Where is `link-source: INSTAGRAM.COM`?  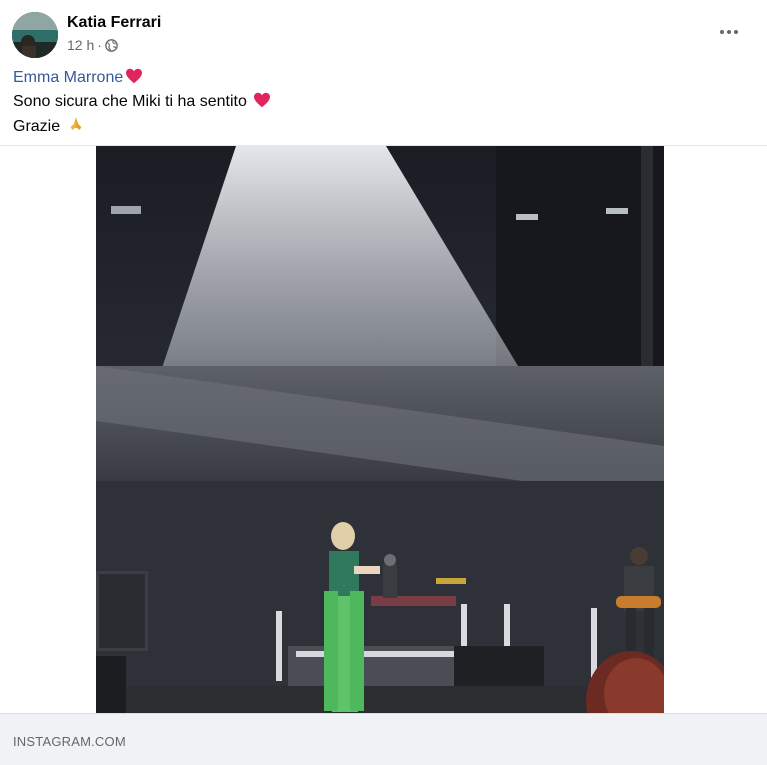
link-source: INSTAGRAM.COM is located at coordinates (69, 741).